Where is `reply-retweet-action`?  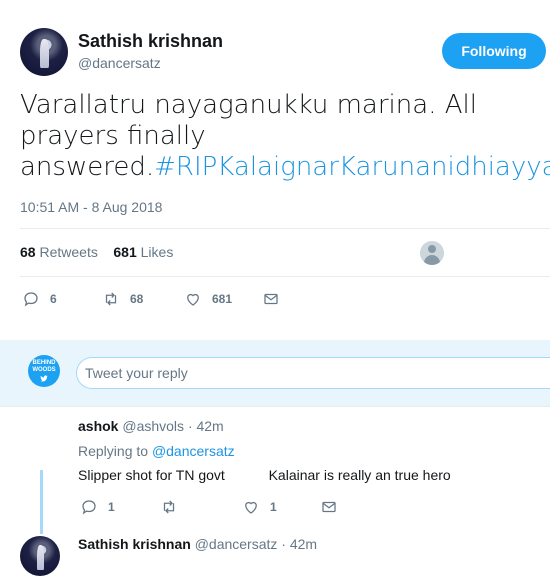 reply-retweet-action is located at coordinates (169, 507).